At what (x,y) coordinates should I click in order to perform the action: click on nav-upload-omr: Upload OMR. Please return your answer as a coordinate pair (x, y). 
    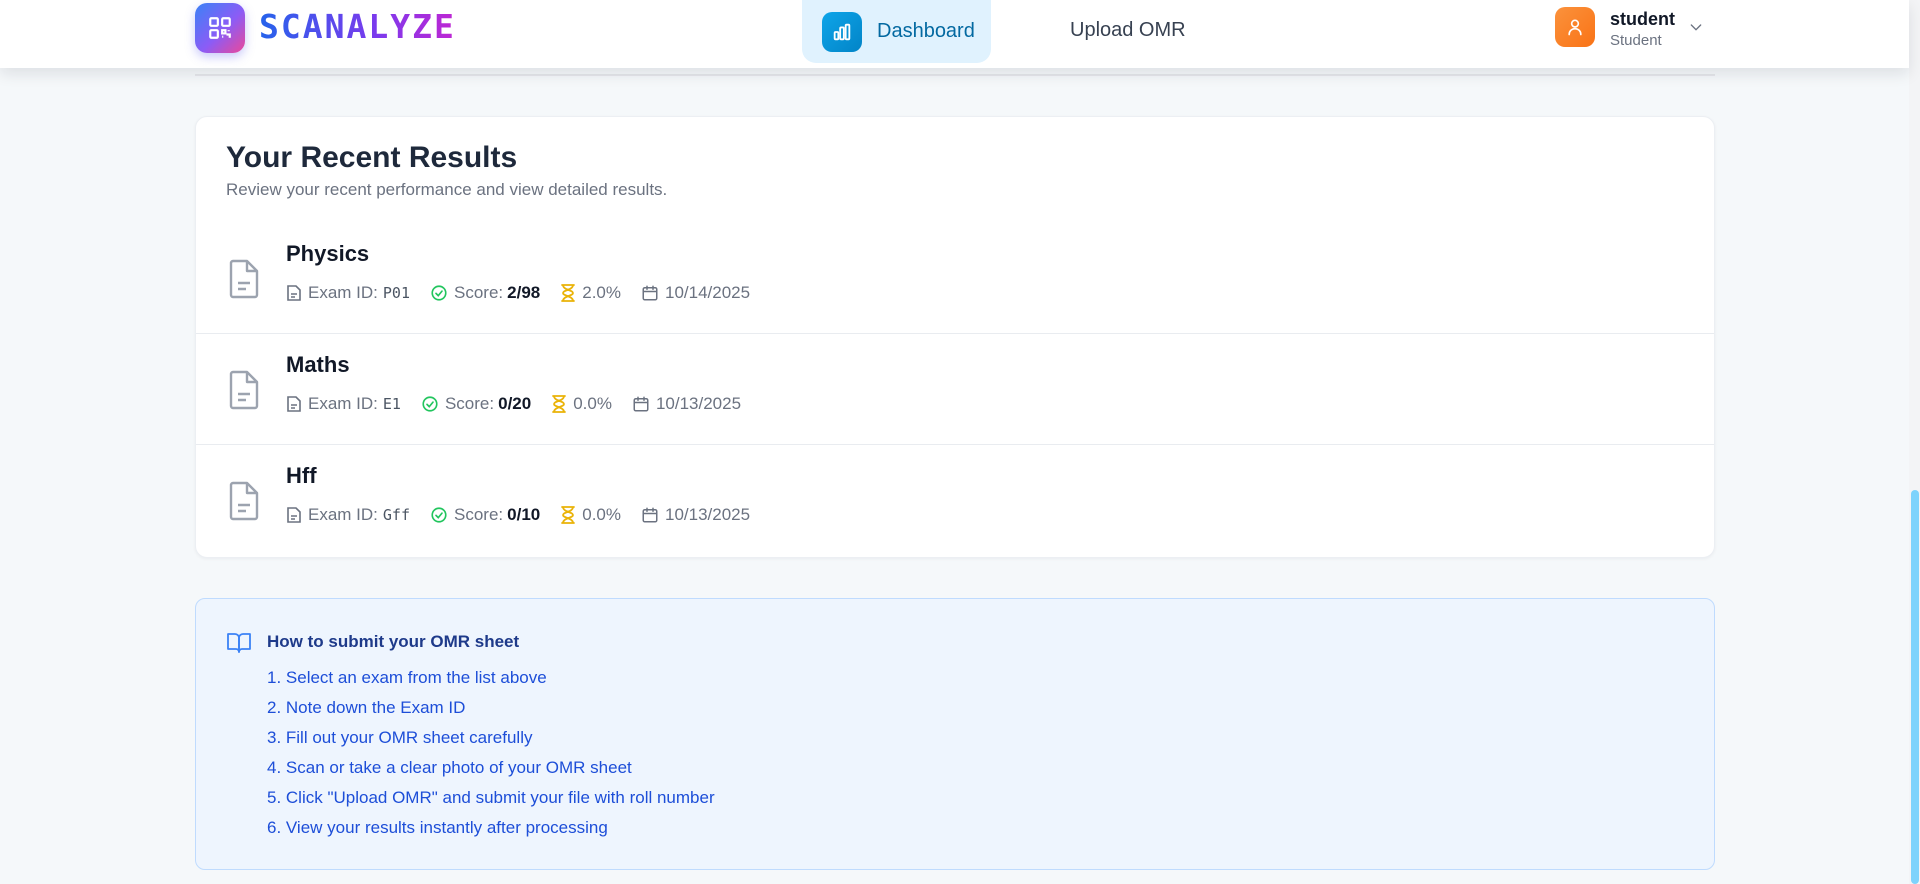
    Looking at the image, I should click on (1128, 30).